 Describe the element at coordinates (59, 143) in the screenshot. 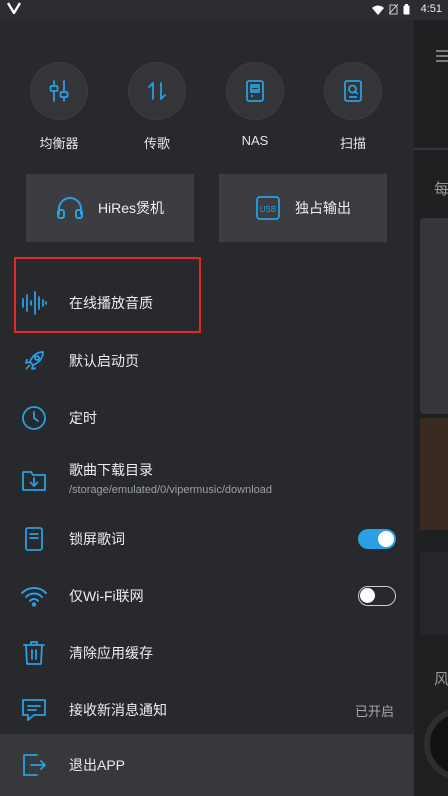

I see `equalizer-label: 均衡器` at that location.